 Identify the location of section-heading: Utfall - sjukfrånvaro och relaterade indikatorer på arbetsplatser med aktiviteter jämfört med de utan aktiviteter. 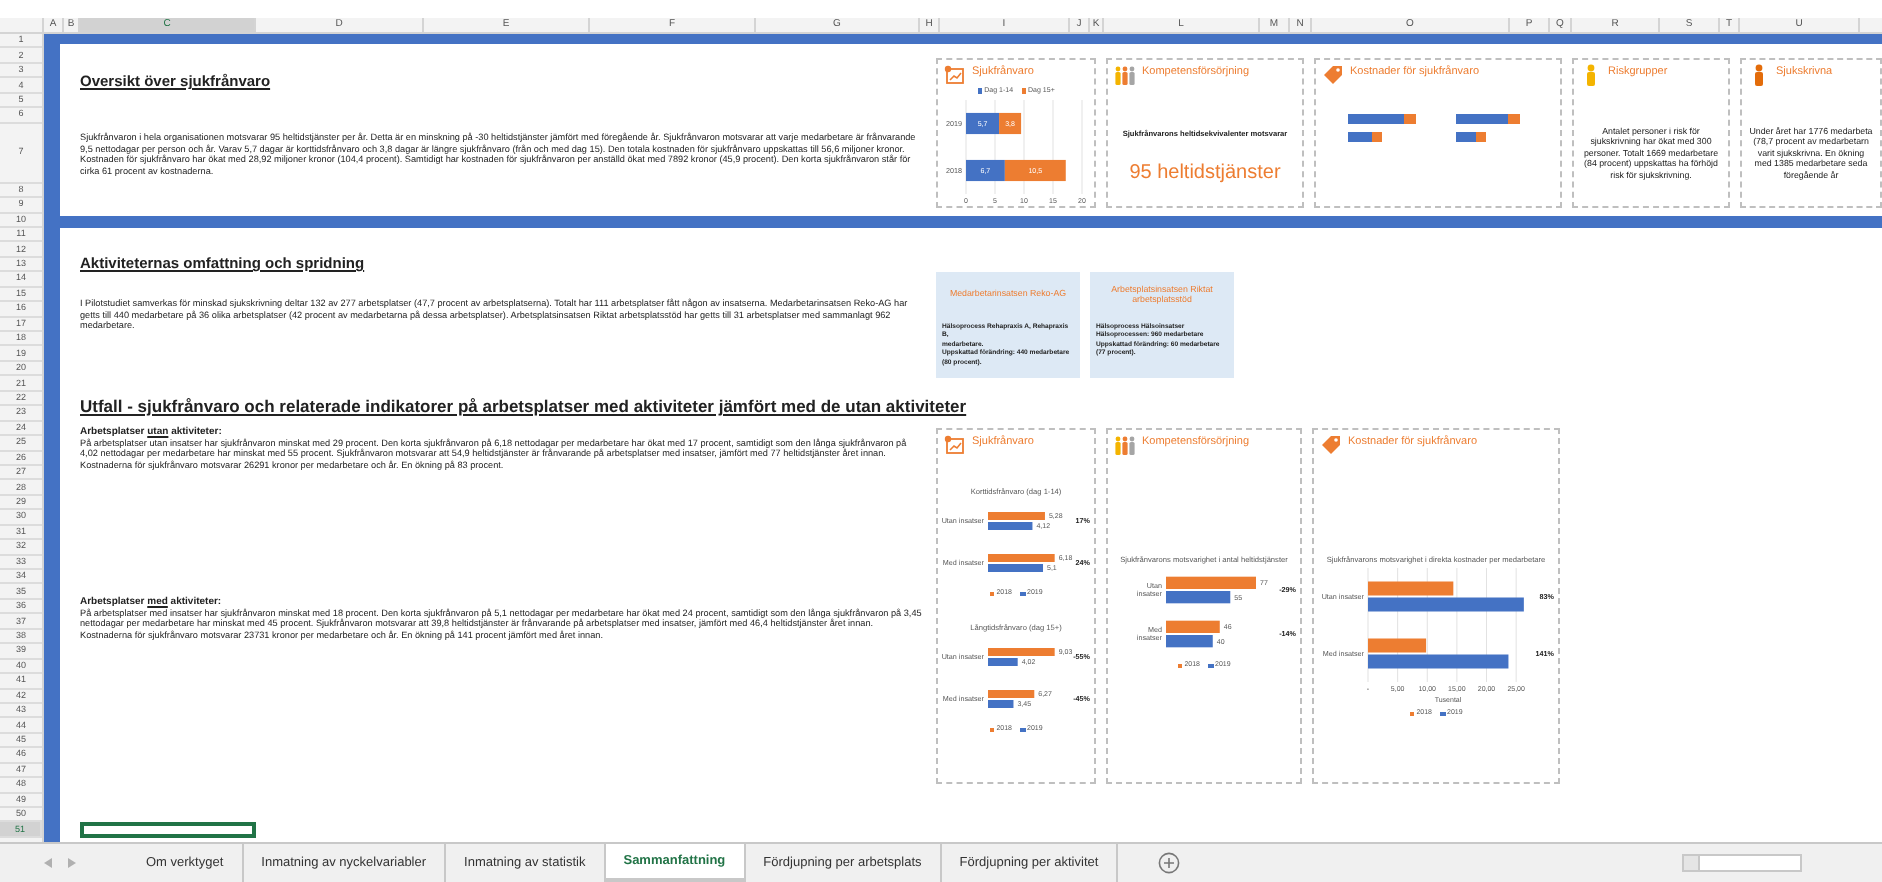
(523, 407).